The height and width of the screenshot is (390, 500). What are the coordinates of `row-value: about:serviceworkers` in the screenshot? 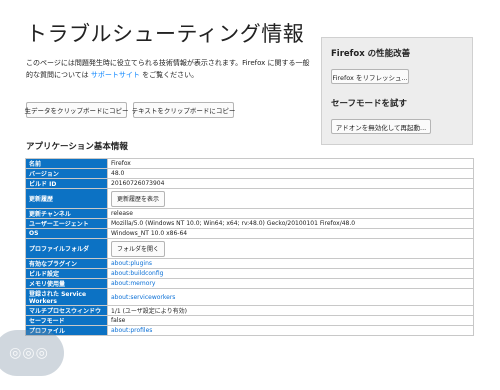 It's located at (290, 297).